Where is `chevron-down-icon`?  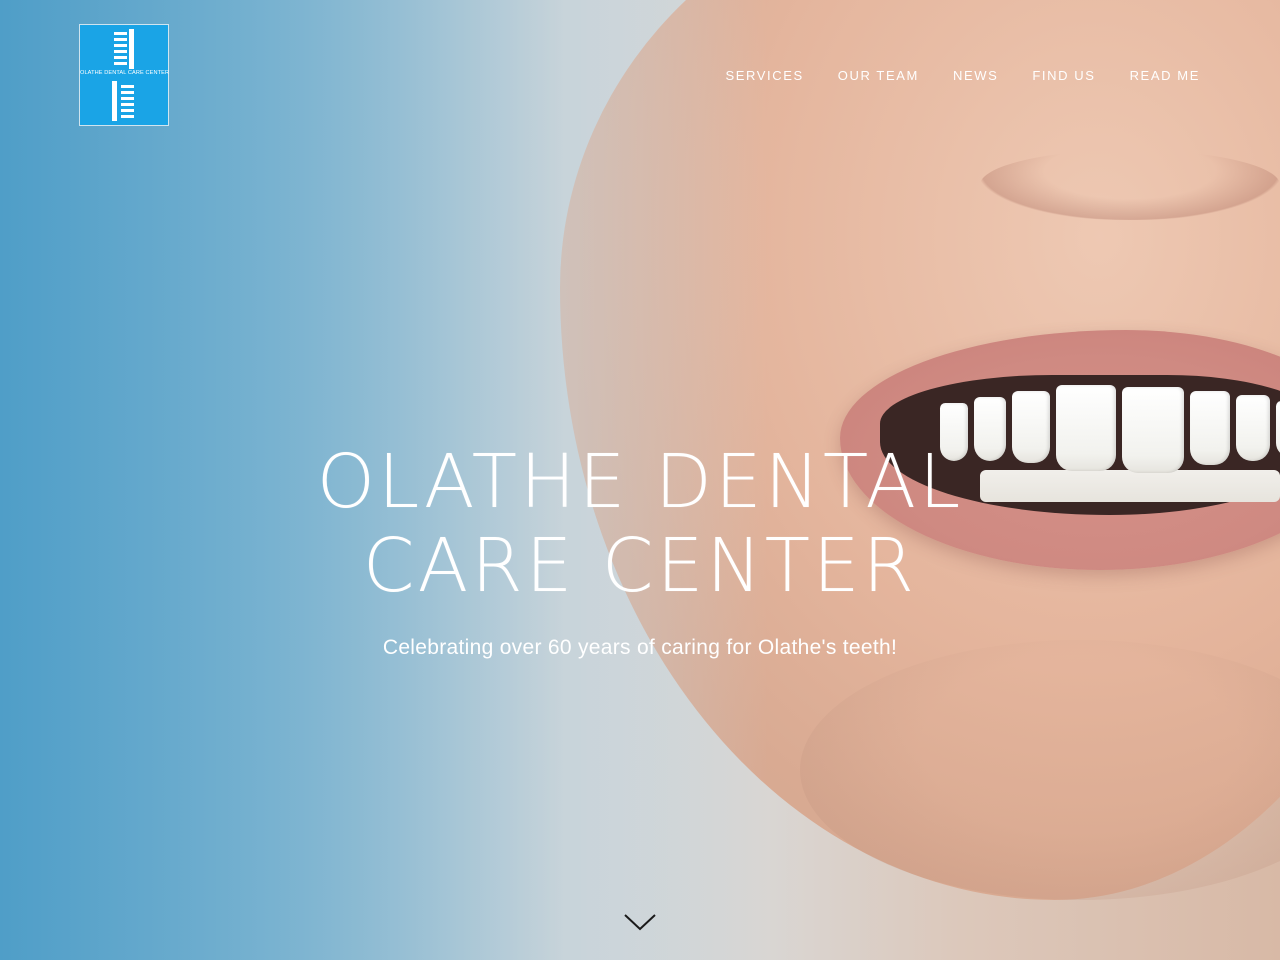
chevron-down-icon is located at coordinates (640, 922).